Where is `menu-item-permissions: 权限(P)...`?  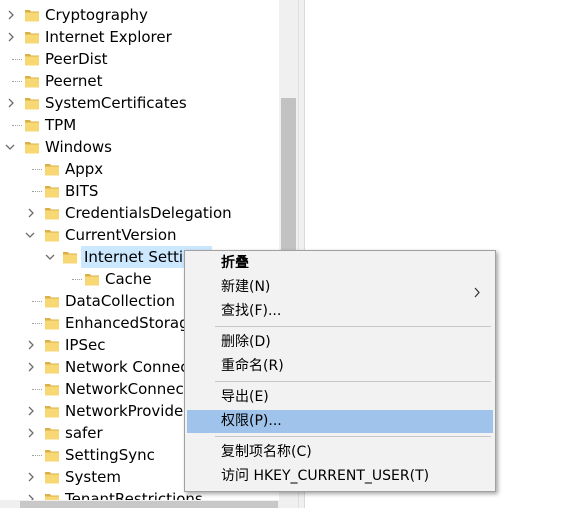 menu-item-permissions: 权限(P)... is located at coordinates (340, 421).